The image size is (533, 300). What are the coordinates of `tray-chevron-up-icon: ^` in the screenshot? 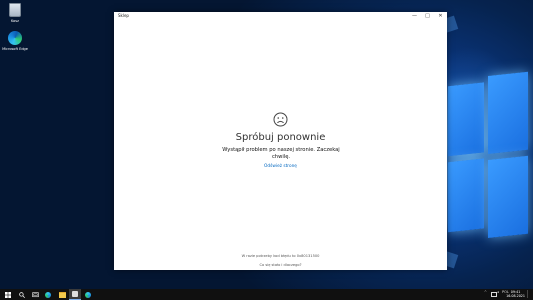 It's located at (485, 292).